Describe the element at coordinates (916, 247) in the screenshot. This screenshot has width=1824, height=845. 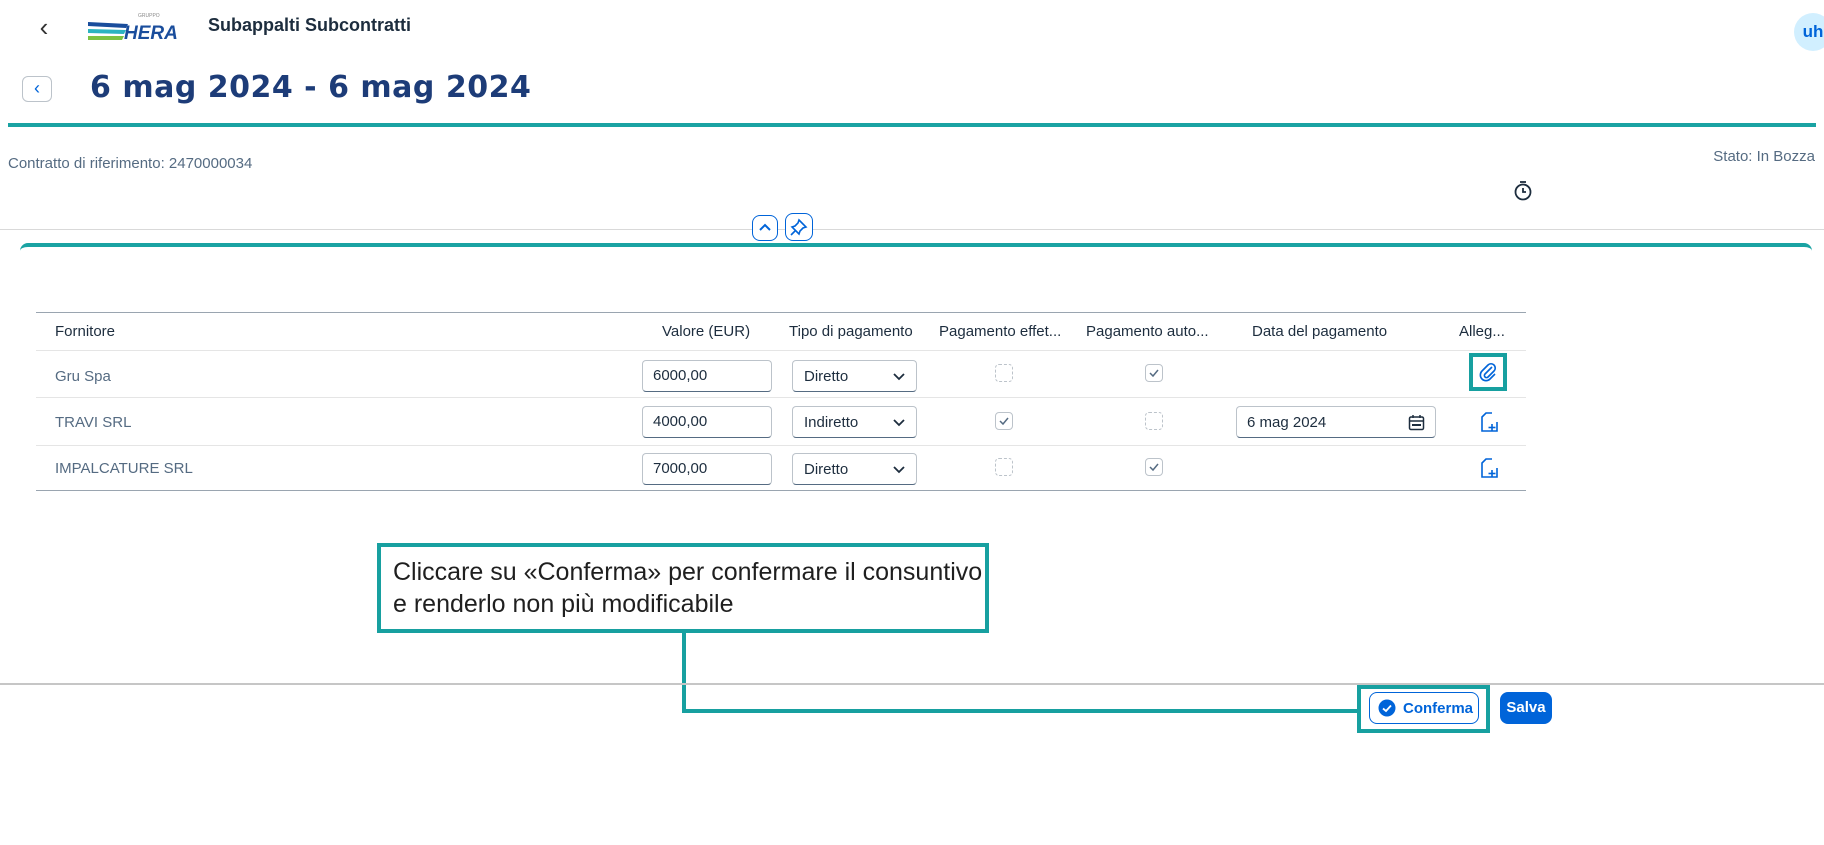
I see `content-top-border` at that location.